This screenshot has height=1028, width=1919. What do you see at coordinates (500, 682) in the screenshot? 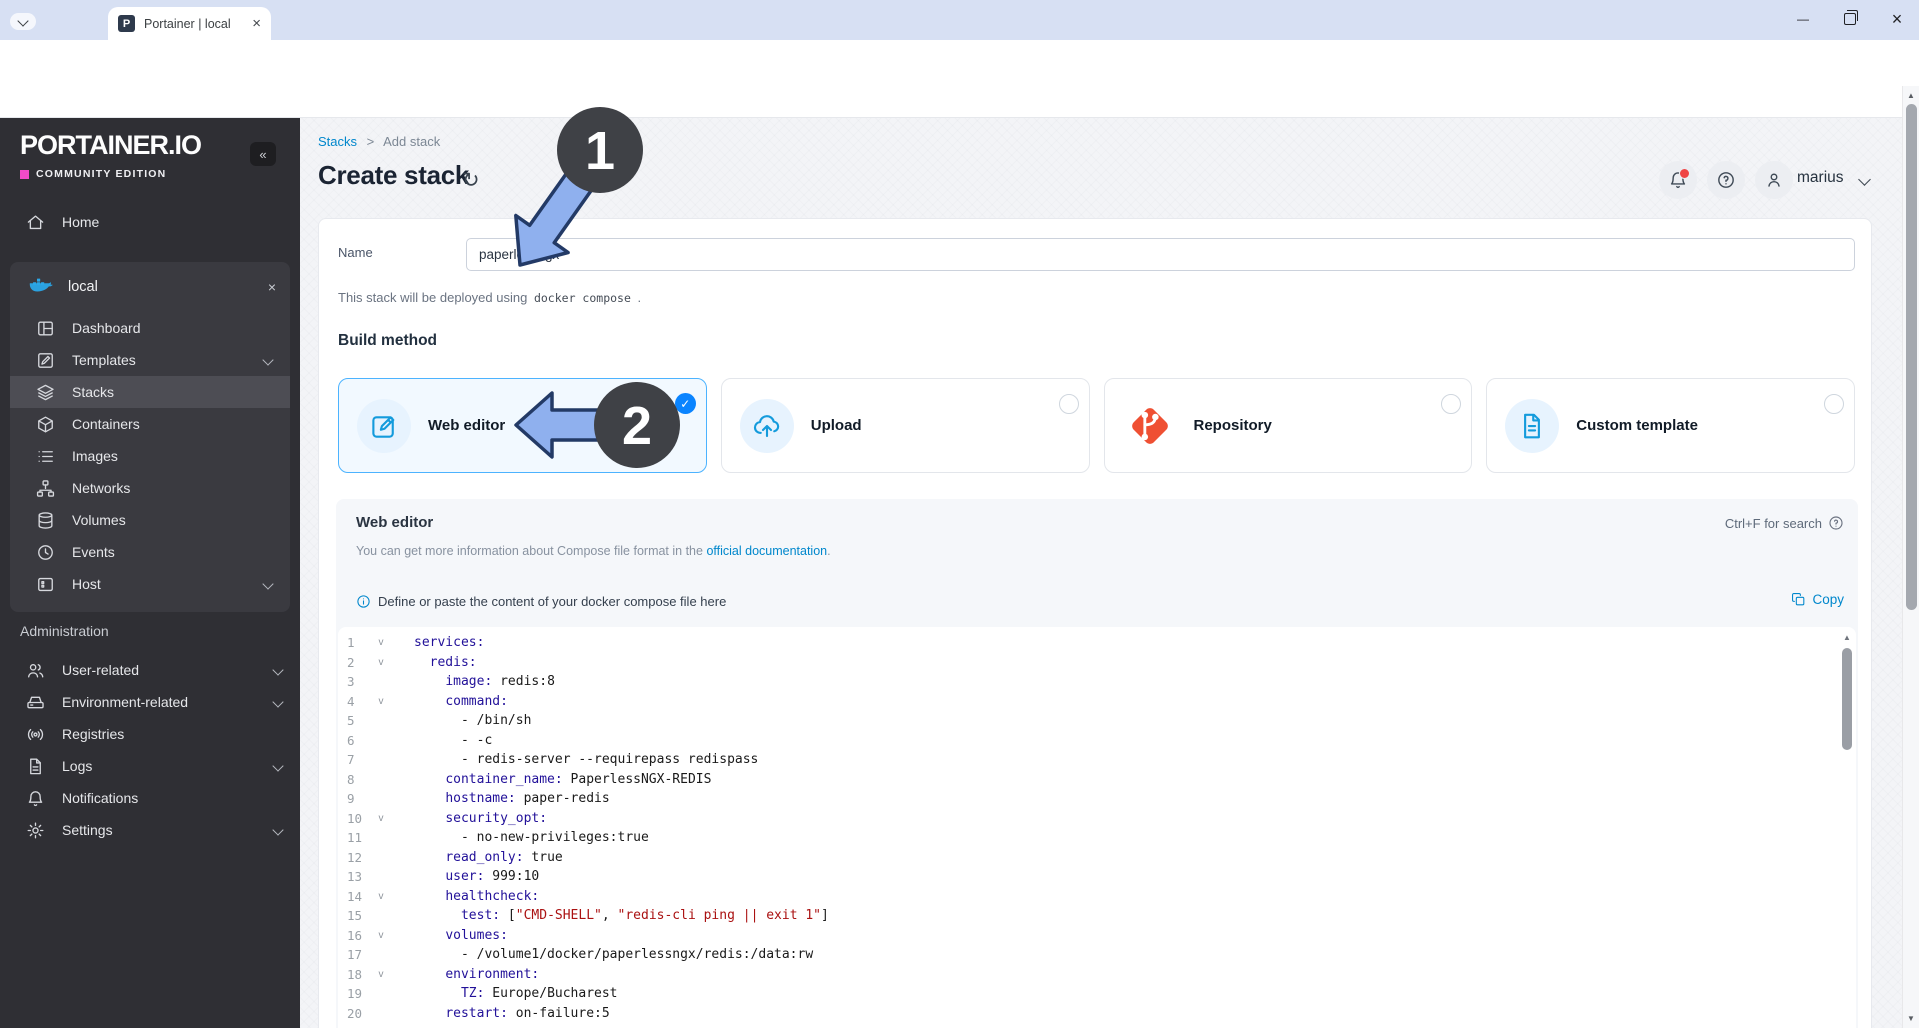
I see `code-line-text: image: redis:8` at bounding box center [500, 682].